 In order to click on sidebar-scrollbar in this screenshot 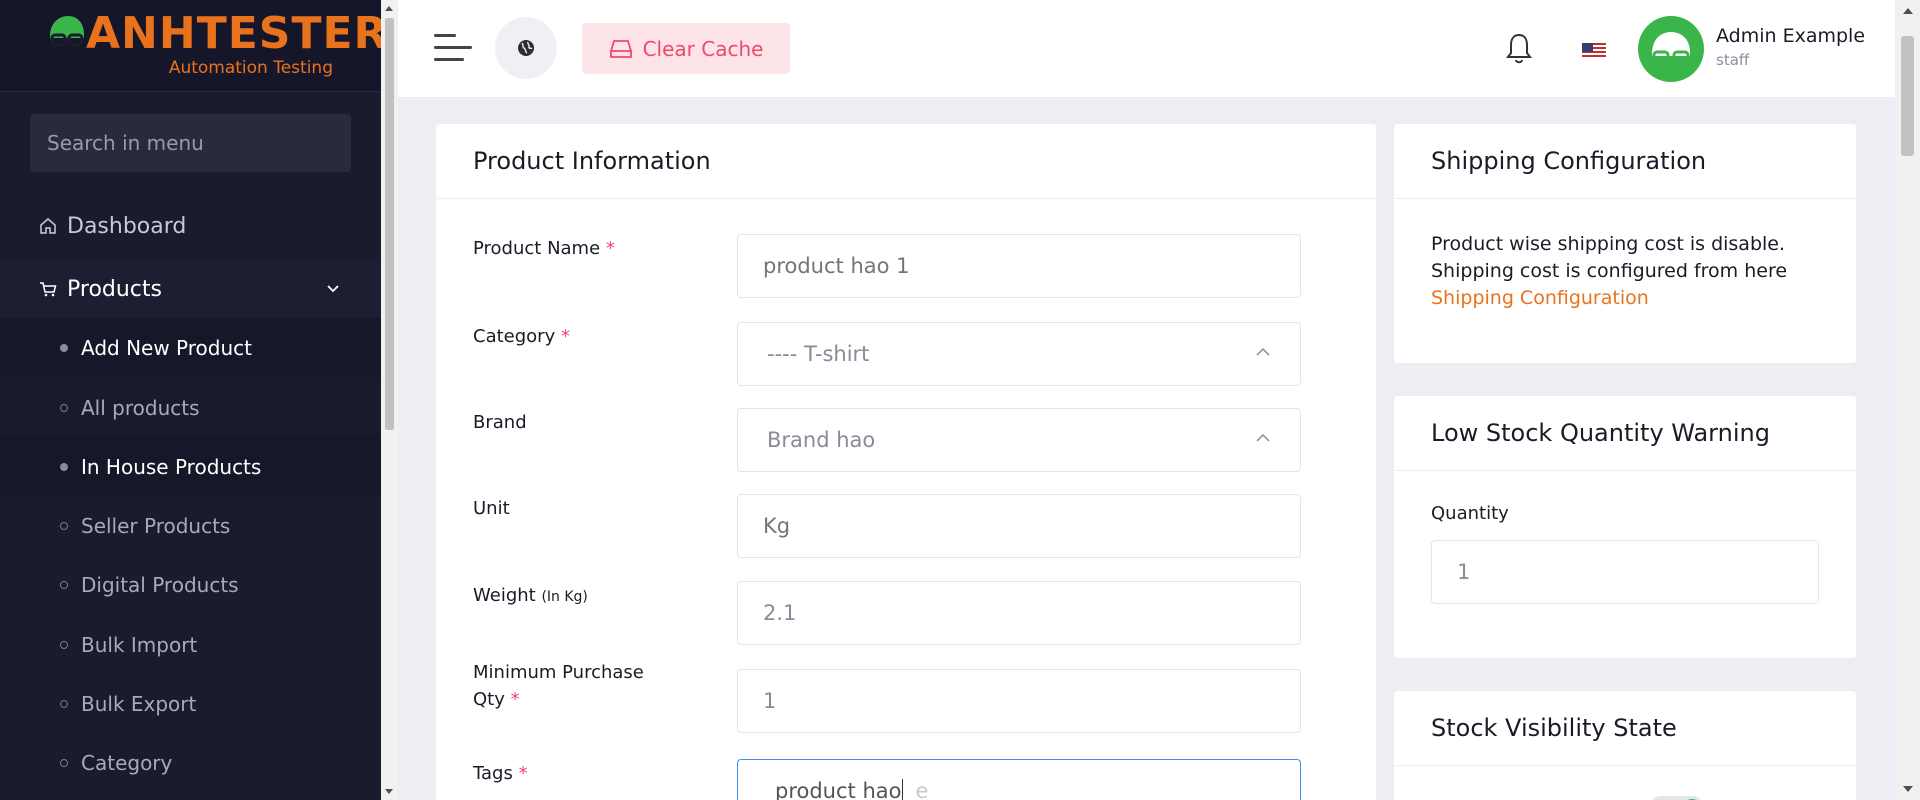, I will do `click(389, 400)`.